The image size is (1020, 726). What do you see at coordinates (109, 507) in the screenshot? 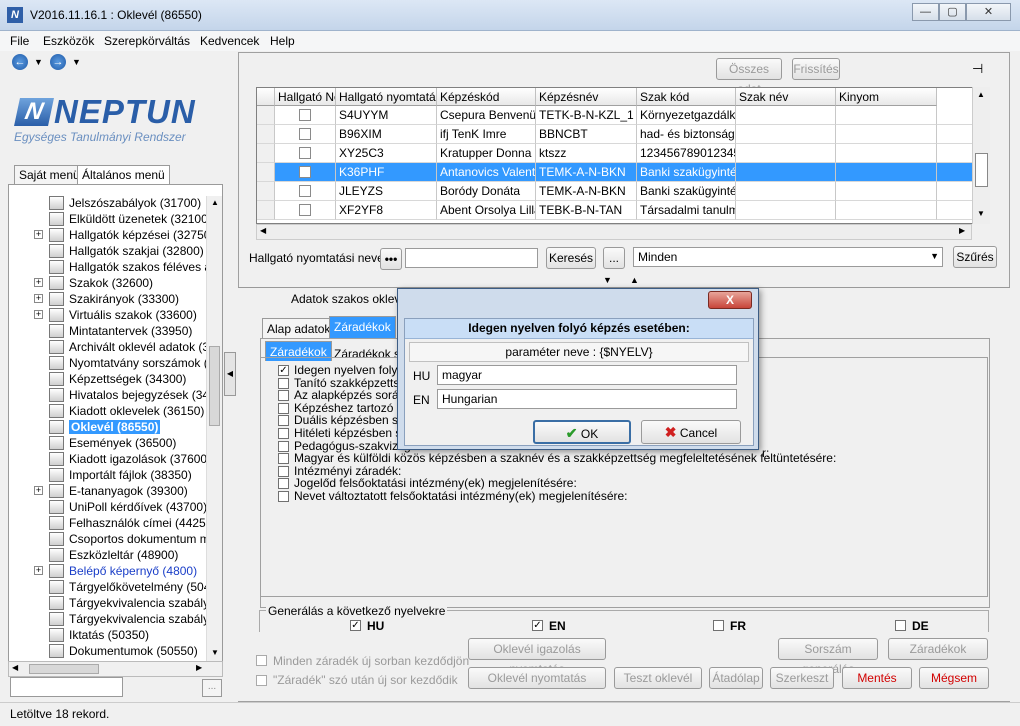
I see `tree-item: UniPoll kérdőívek (43700)` at bounding box center [109, 507].